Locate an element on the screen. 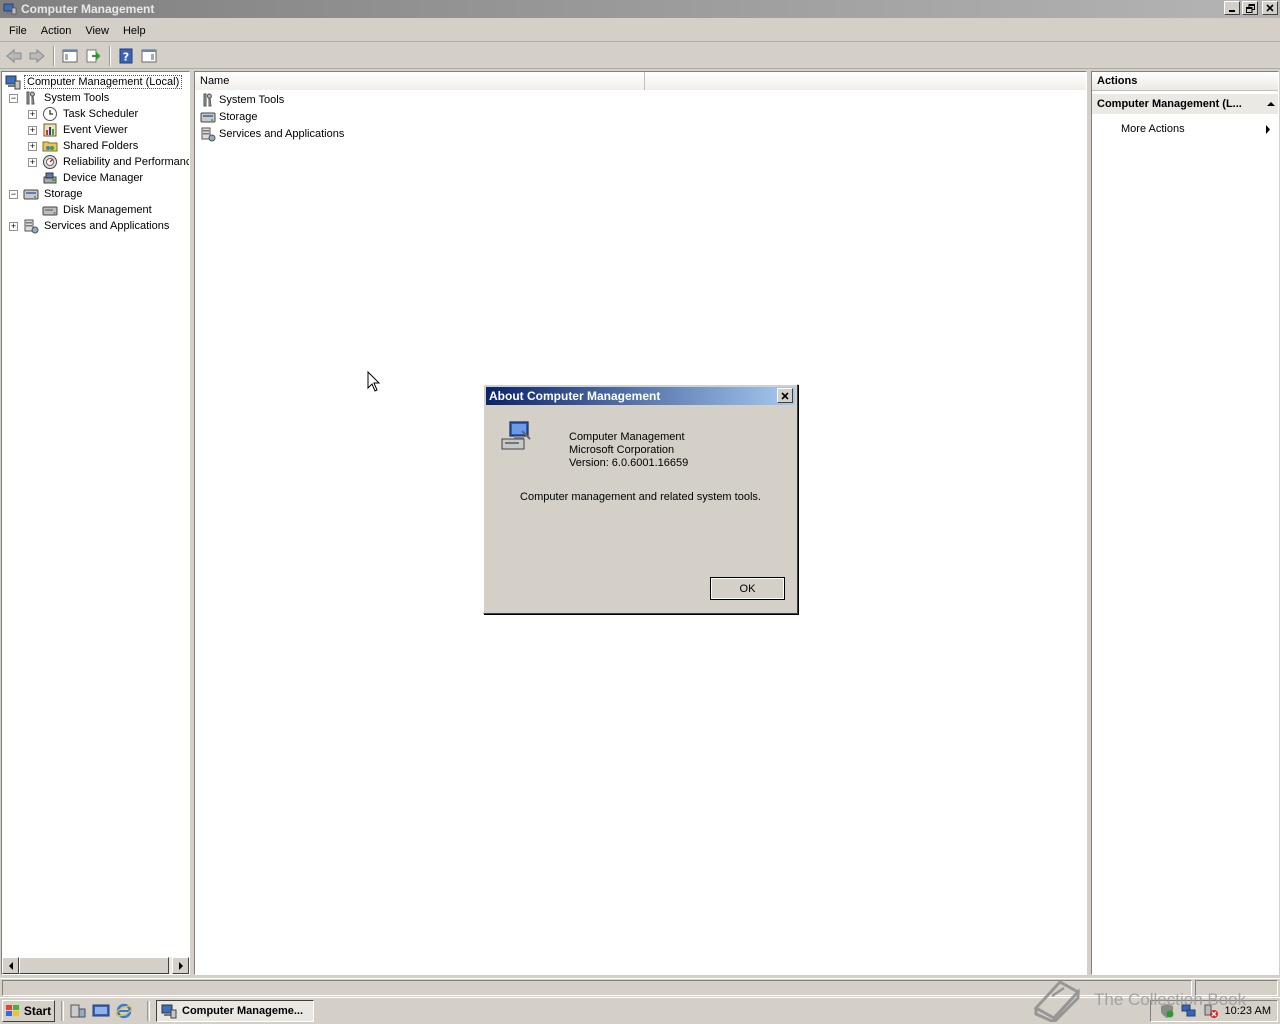 This screenshot has height=1024, width=1280. restore-button is located at coordinates (1250, 8).